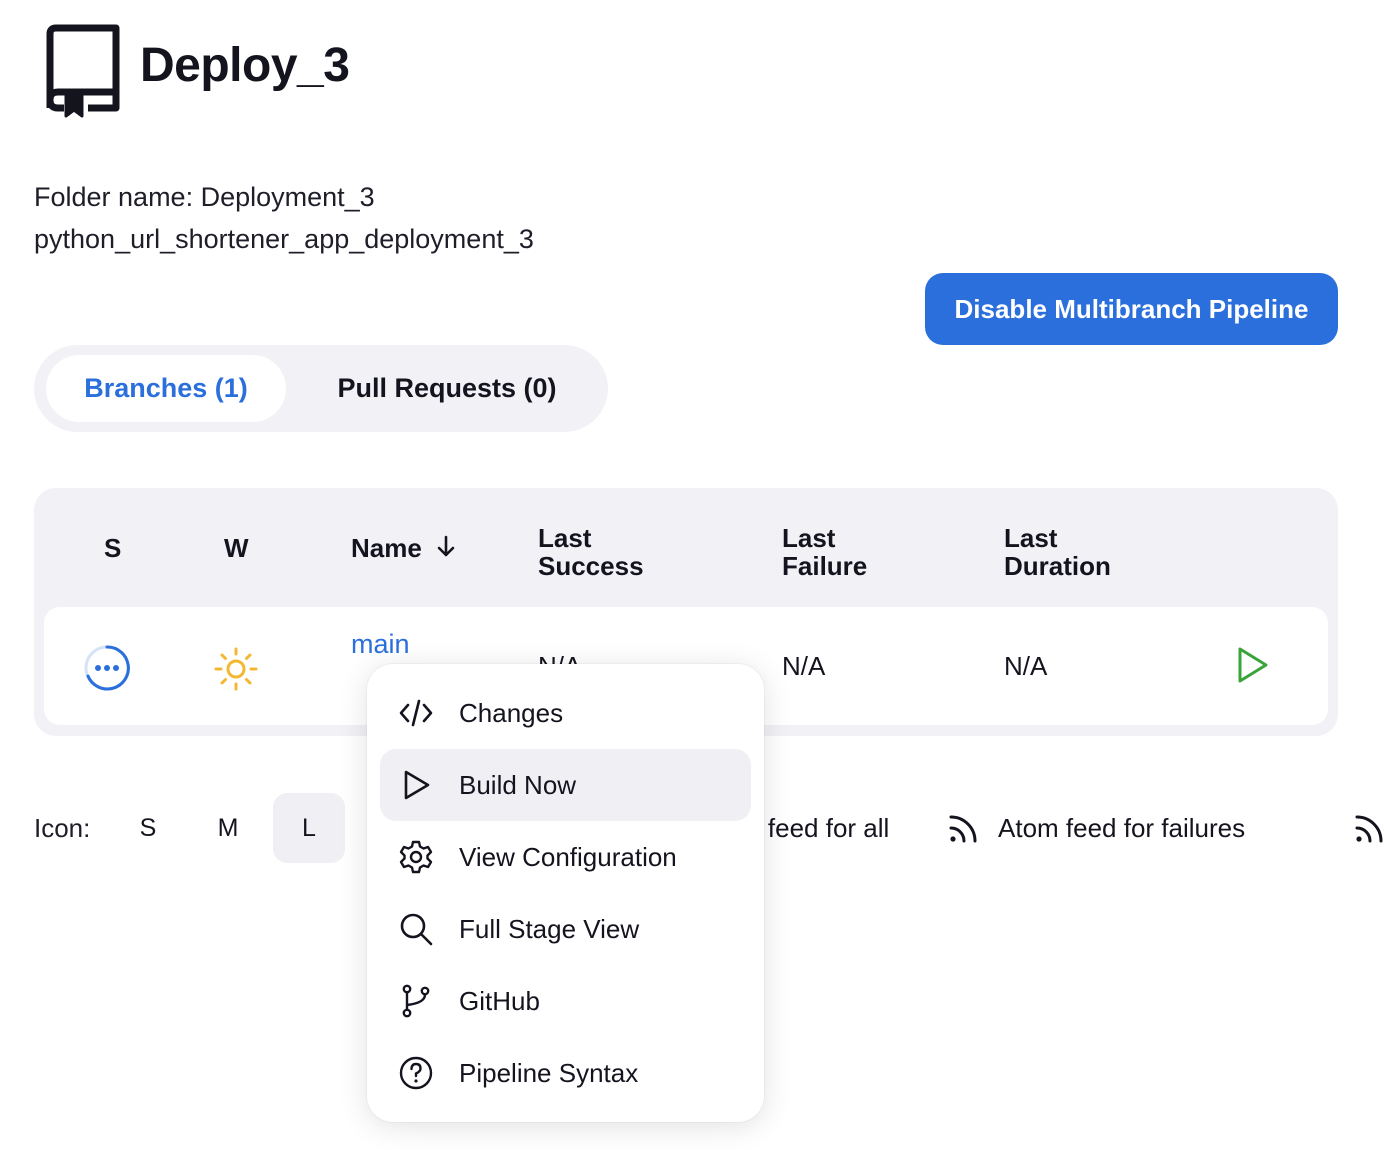 Image resolution: width=1384 pixels, height=1150 pixels. I want to click on menu-item-build-now: Build Now, so click(565, 785).